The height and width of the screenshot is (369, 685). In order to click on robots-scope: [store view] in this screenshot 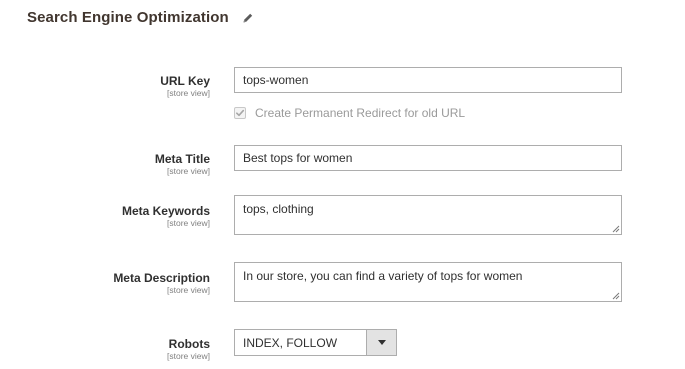, I will do `click(188, 356)`.